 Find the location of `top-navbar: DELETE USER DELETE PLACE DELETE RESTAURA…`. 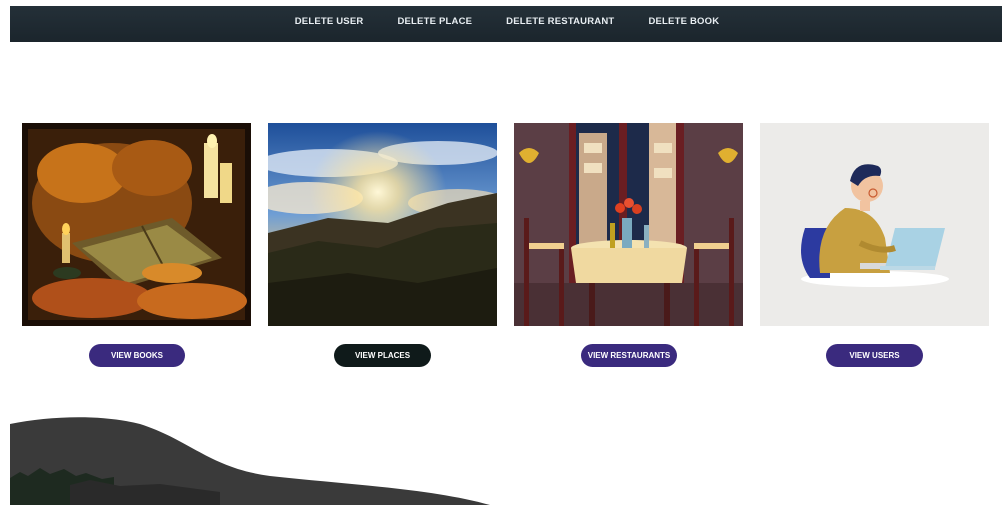

top-navbar: DELETE USER DELETE PLACE DELETE RESTAURA… is located at coordinates (506, 24).